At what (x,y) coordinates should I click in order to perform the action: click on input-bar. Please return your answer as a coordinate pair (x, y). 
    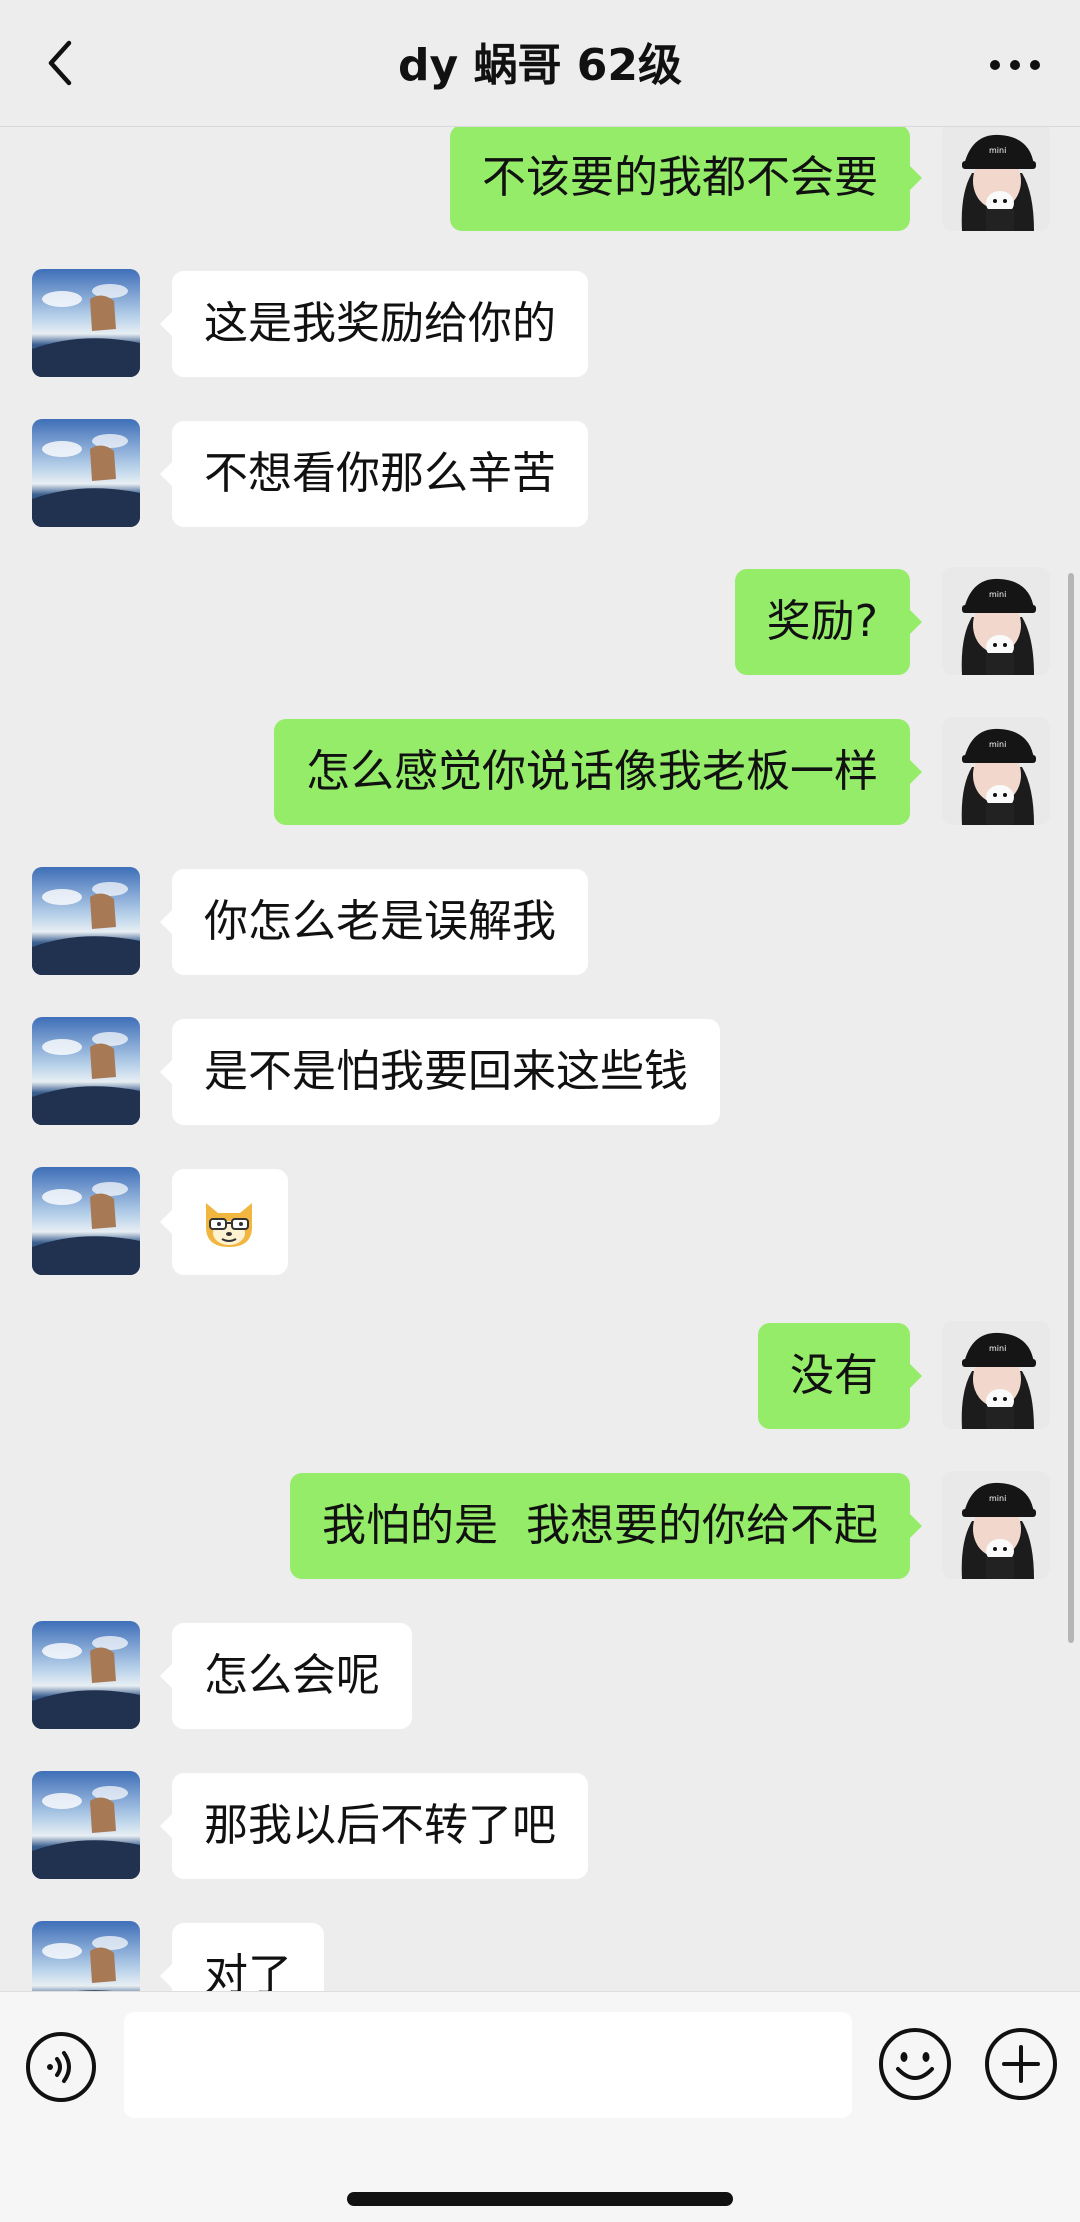
    Looking at the image, I should click on (540, 2106).